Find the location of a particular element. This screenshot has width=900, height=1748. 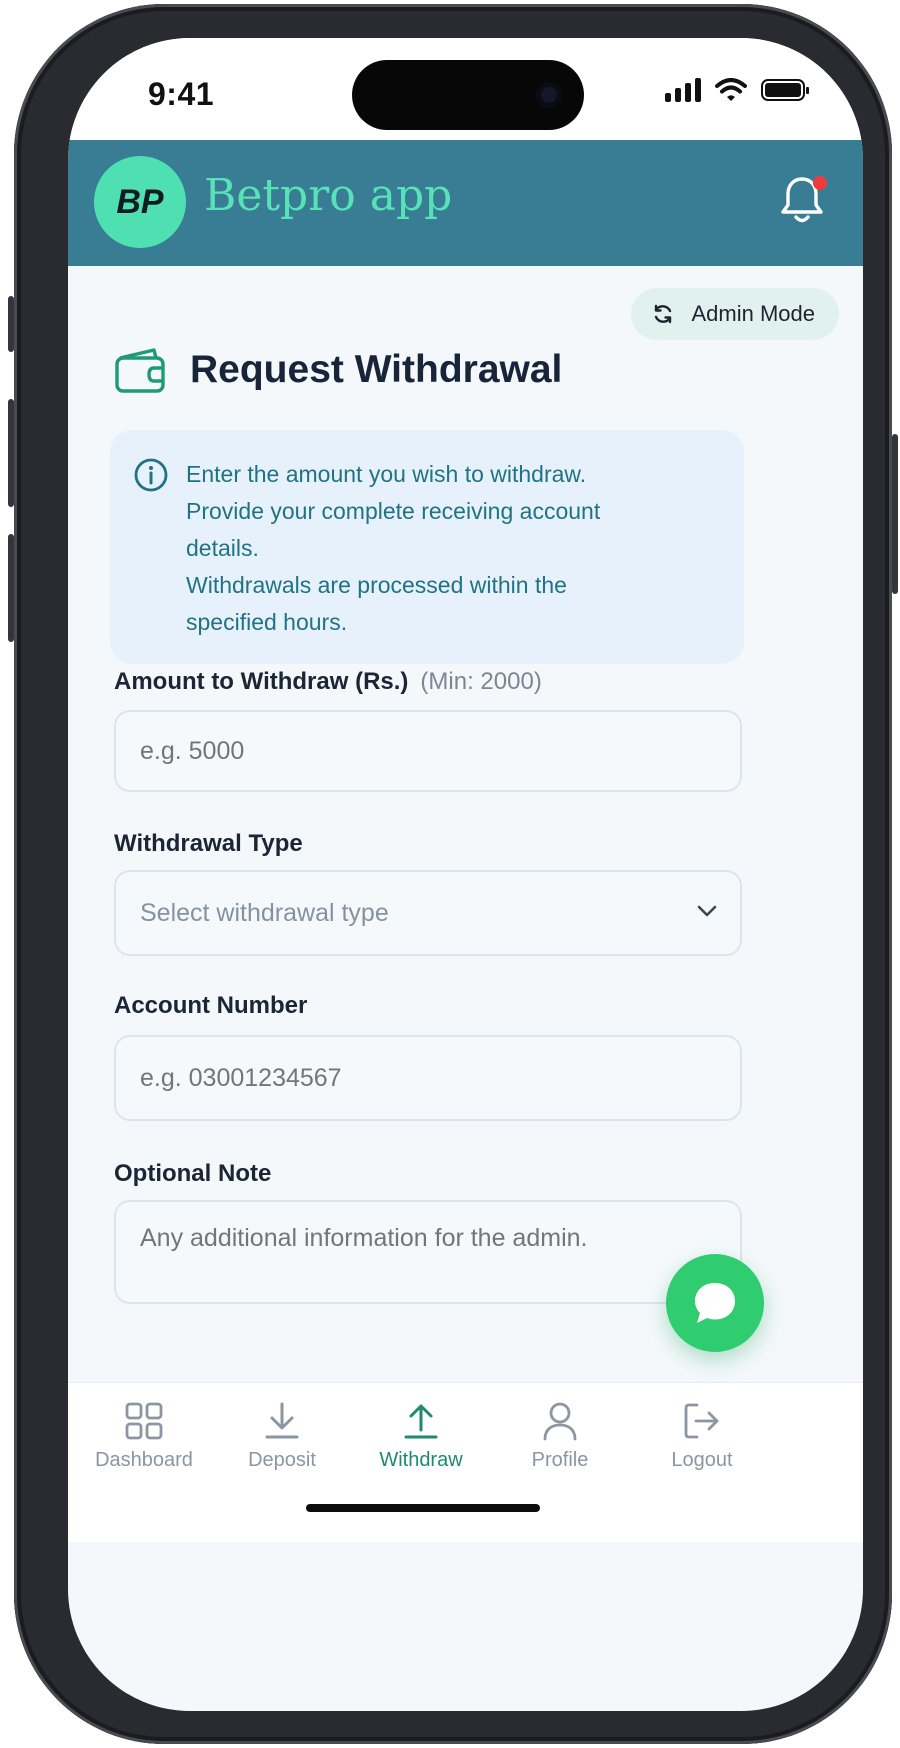

nav-deposit: Deposit is located at coordinates (282, 1436).